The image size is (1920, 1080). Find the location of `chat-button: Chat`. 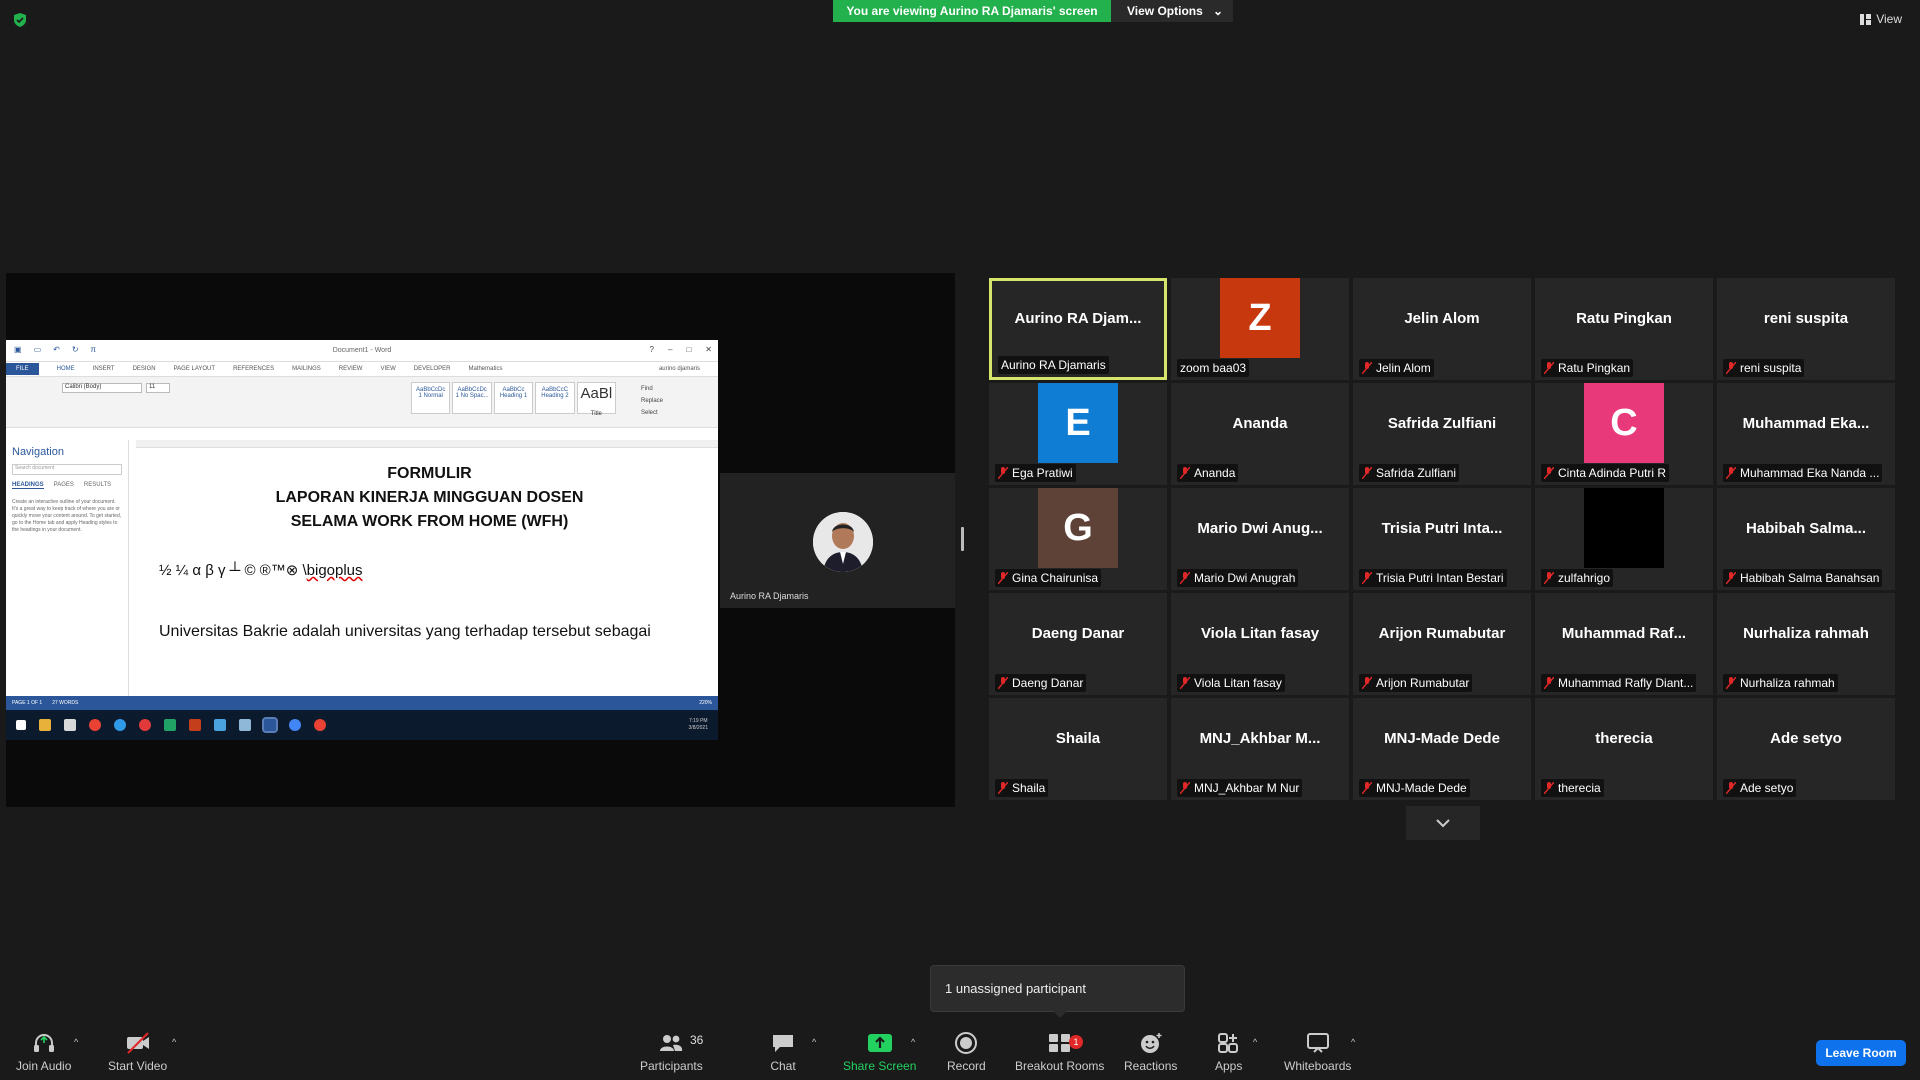

chat-button: Chat is located at coordinates (783, 1052).